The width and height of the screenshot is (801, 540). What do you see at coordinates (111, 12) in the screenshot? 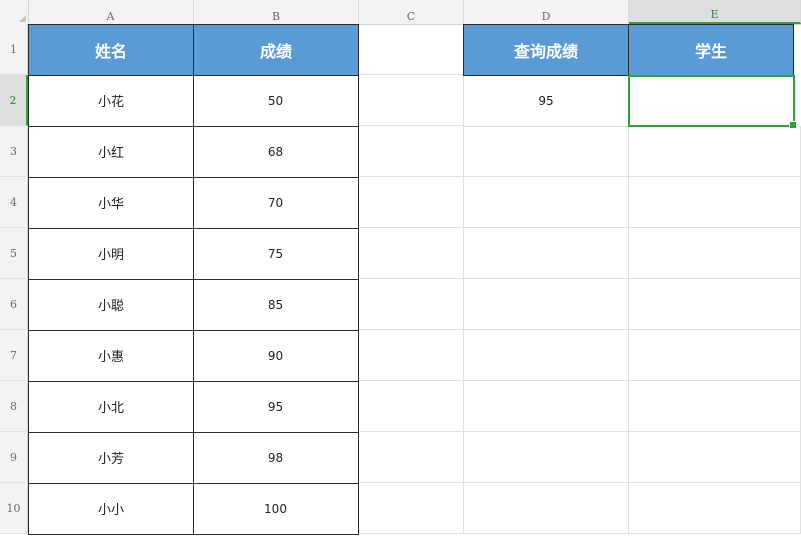
I see `column-header-a: A` at bounding box center [111, 12].